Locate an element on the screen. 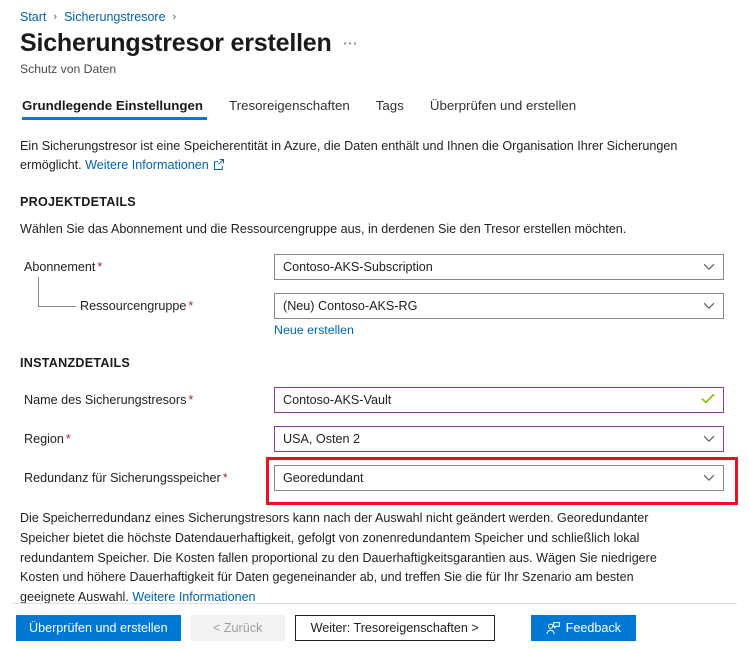  resource-group-required-marker: * is located at coordinates (191, 306).